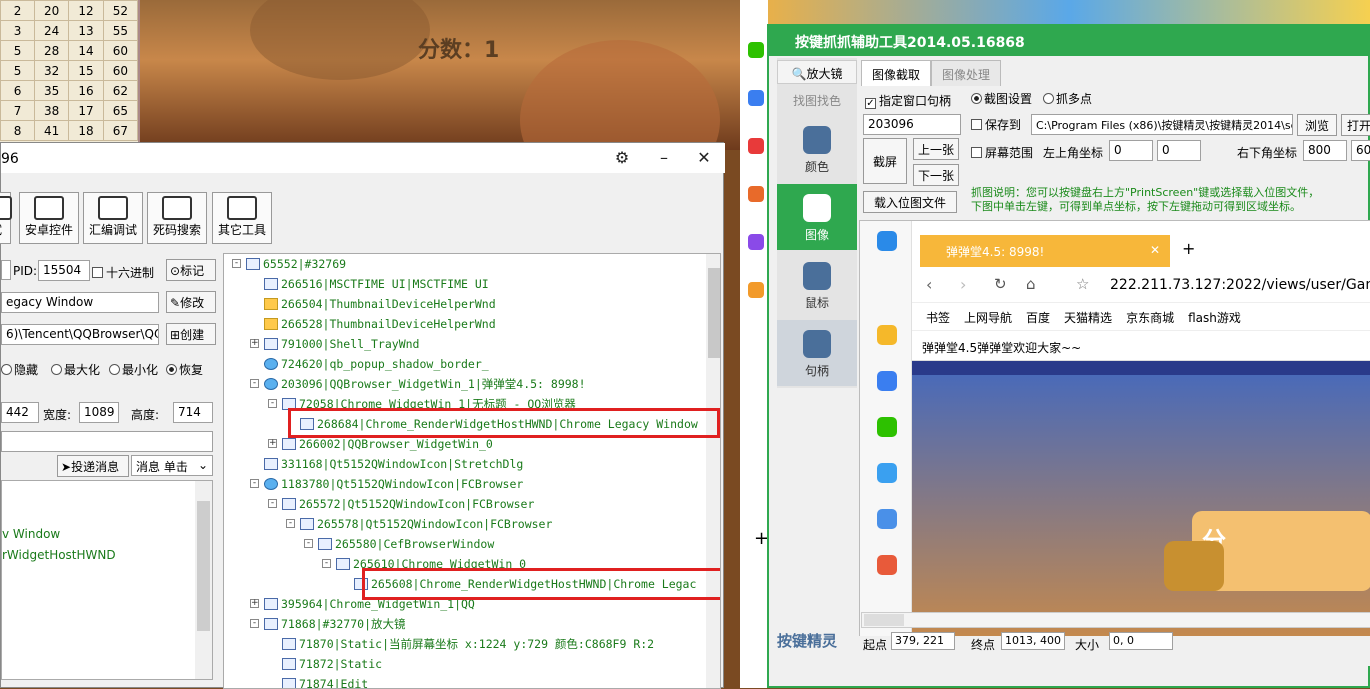 This screenshot has height=689, width=1370. What do you see at coordinates (133, 369) in the screenshot?
I see `radio-minimize: 最小化` at bounding box center [133, 369].